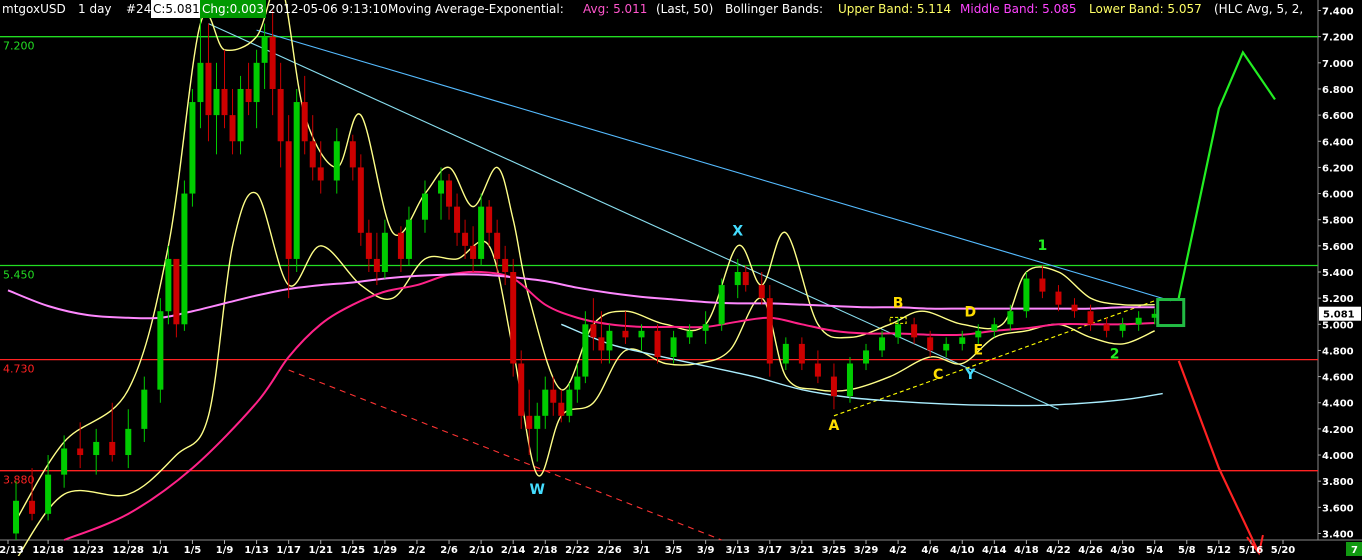  I want to click on x-tick-label: 1/5, so click(193, 550).